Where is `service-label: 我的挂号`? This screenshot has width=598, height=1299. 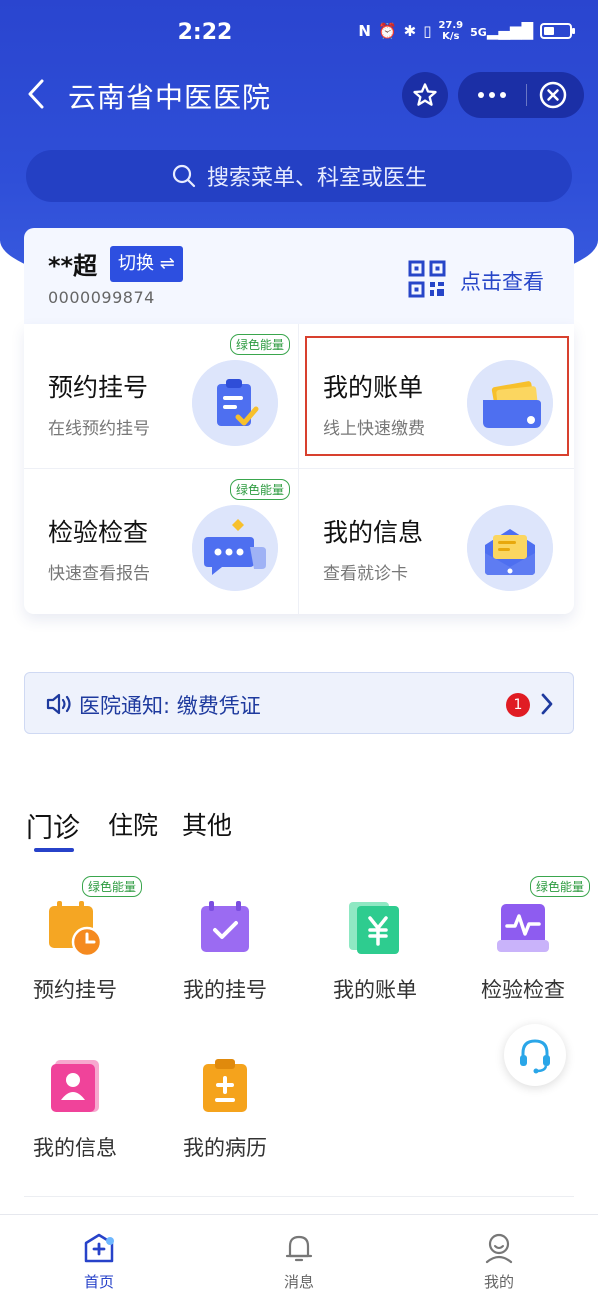 service-label: 我的挂号 is located at coordinates (225, 990).